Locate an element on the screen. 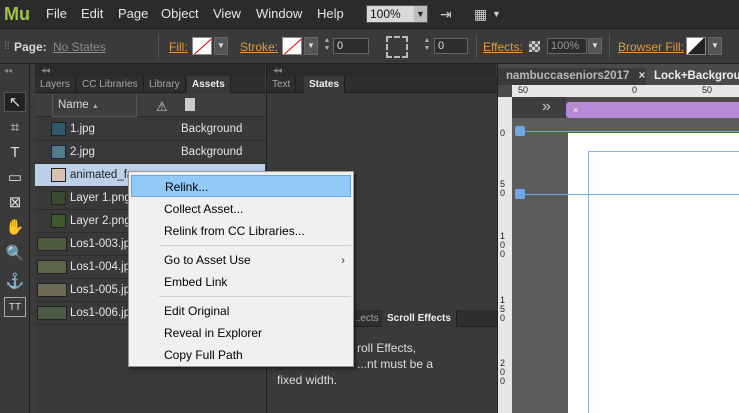 This screenshot has height=413, width=739. stroke-label: Stroke: is located at coordinates (259, 47).